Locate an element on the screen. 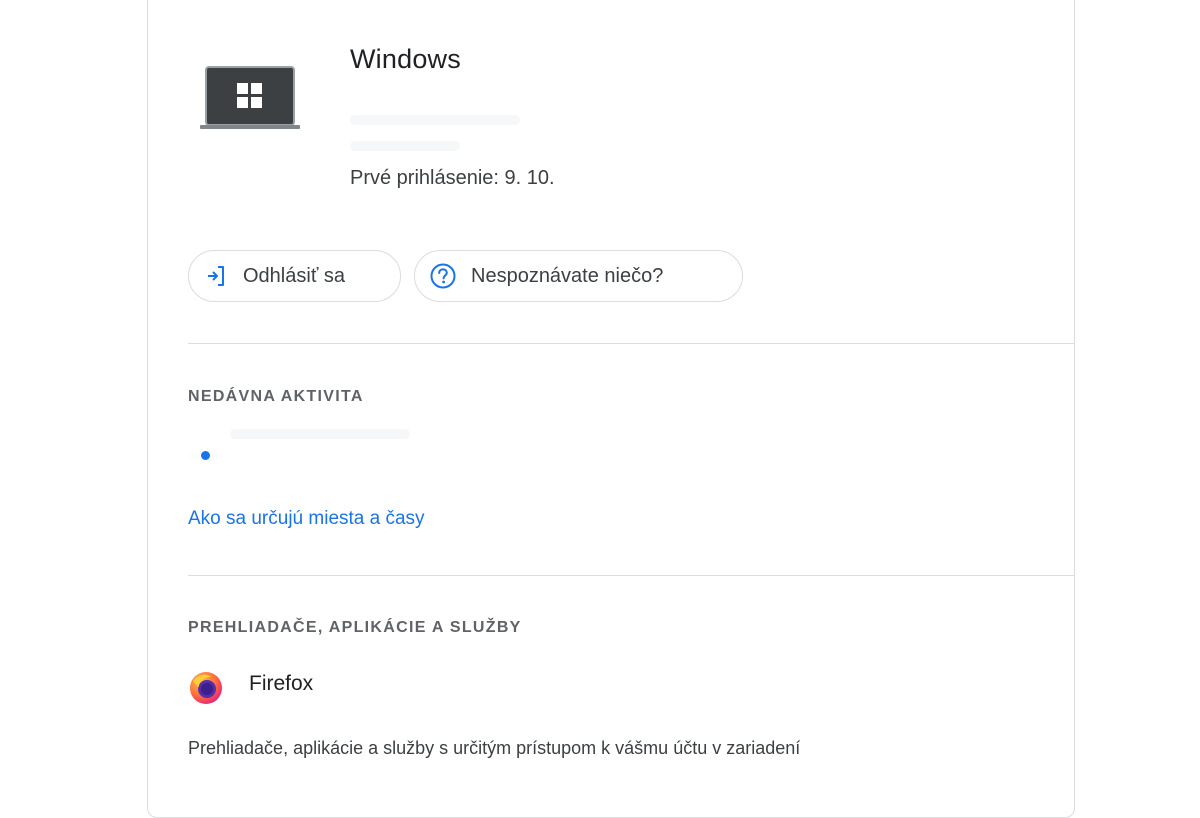 This screenshot has height=818, width=1200. sign-out-button: Odhlásiť sa is located at coordinates (294, 276).